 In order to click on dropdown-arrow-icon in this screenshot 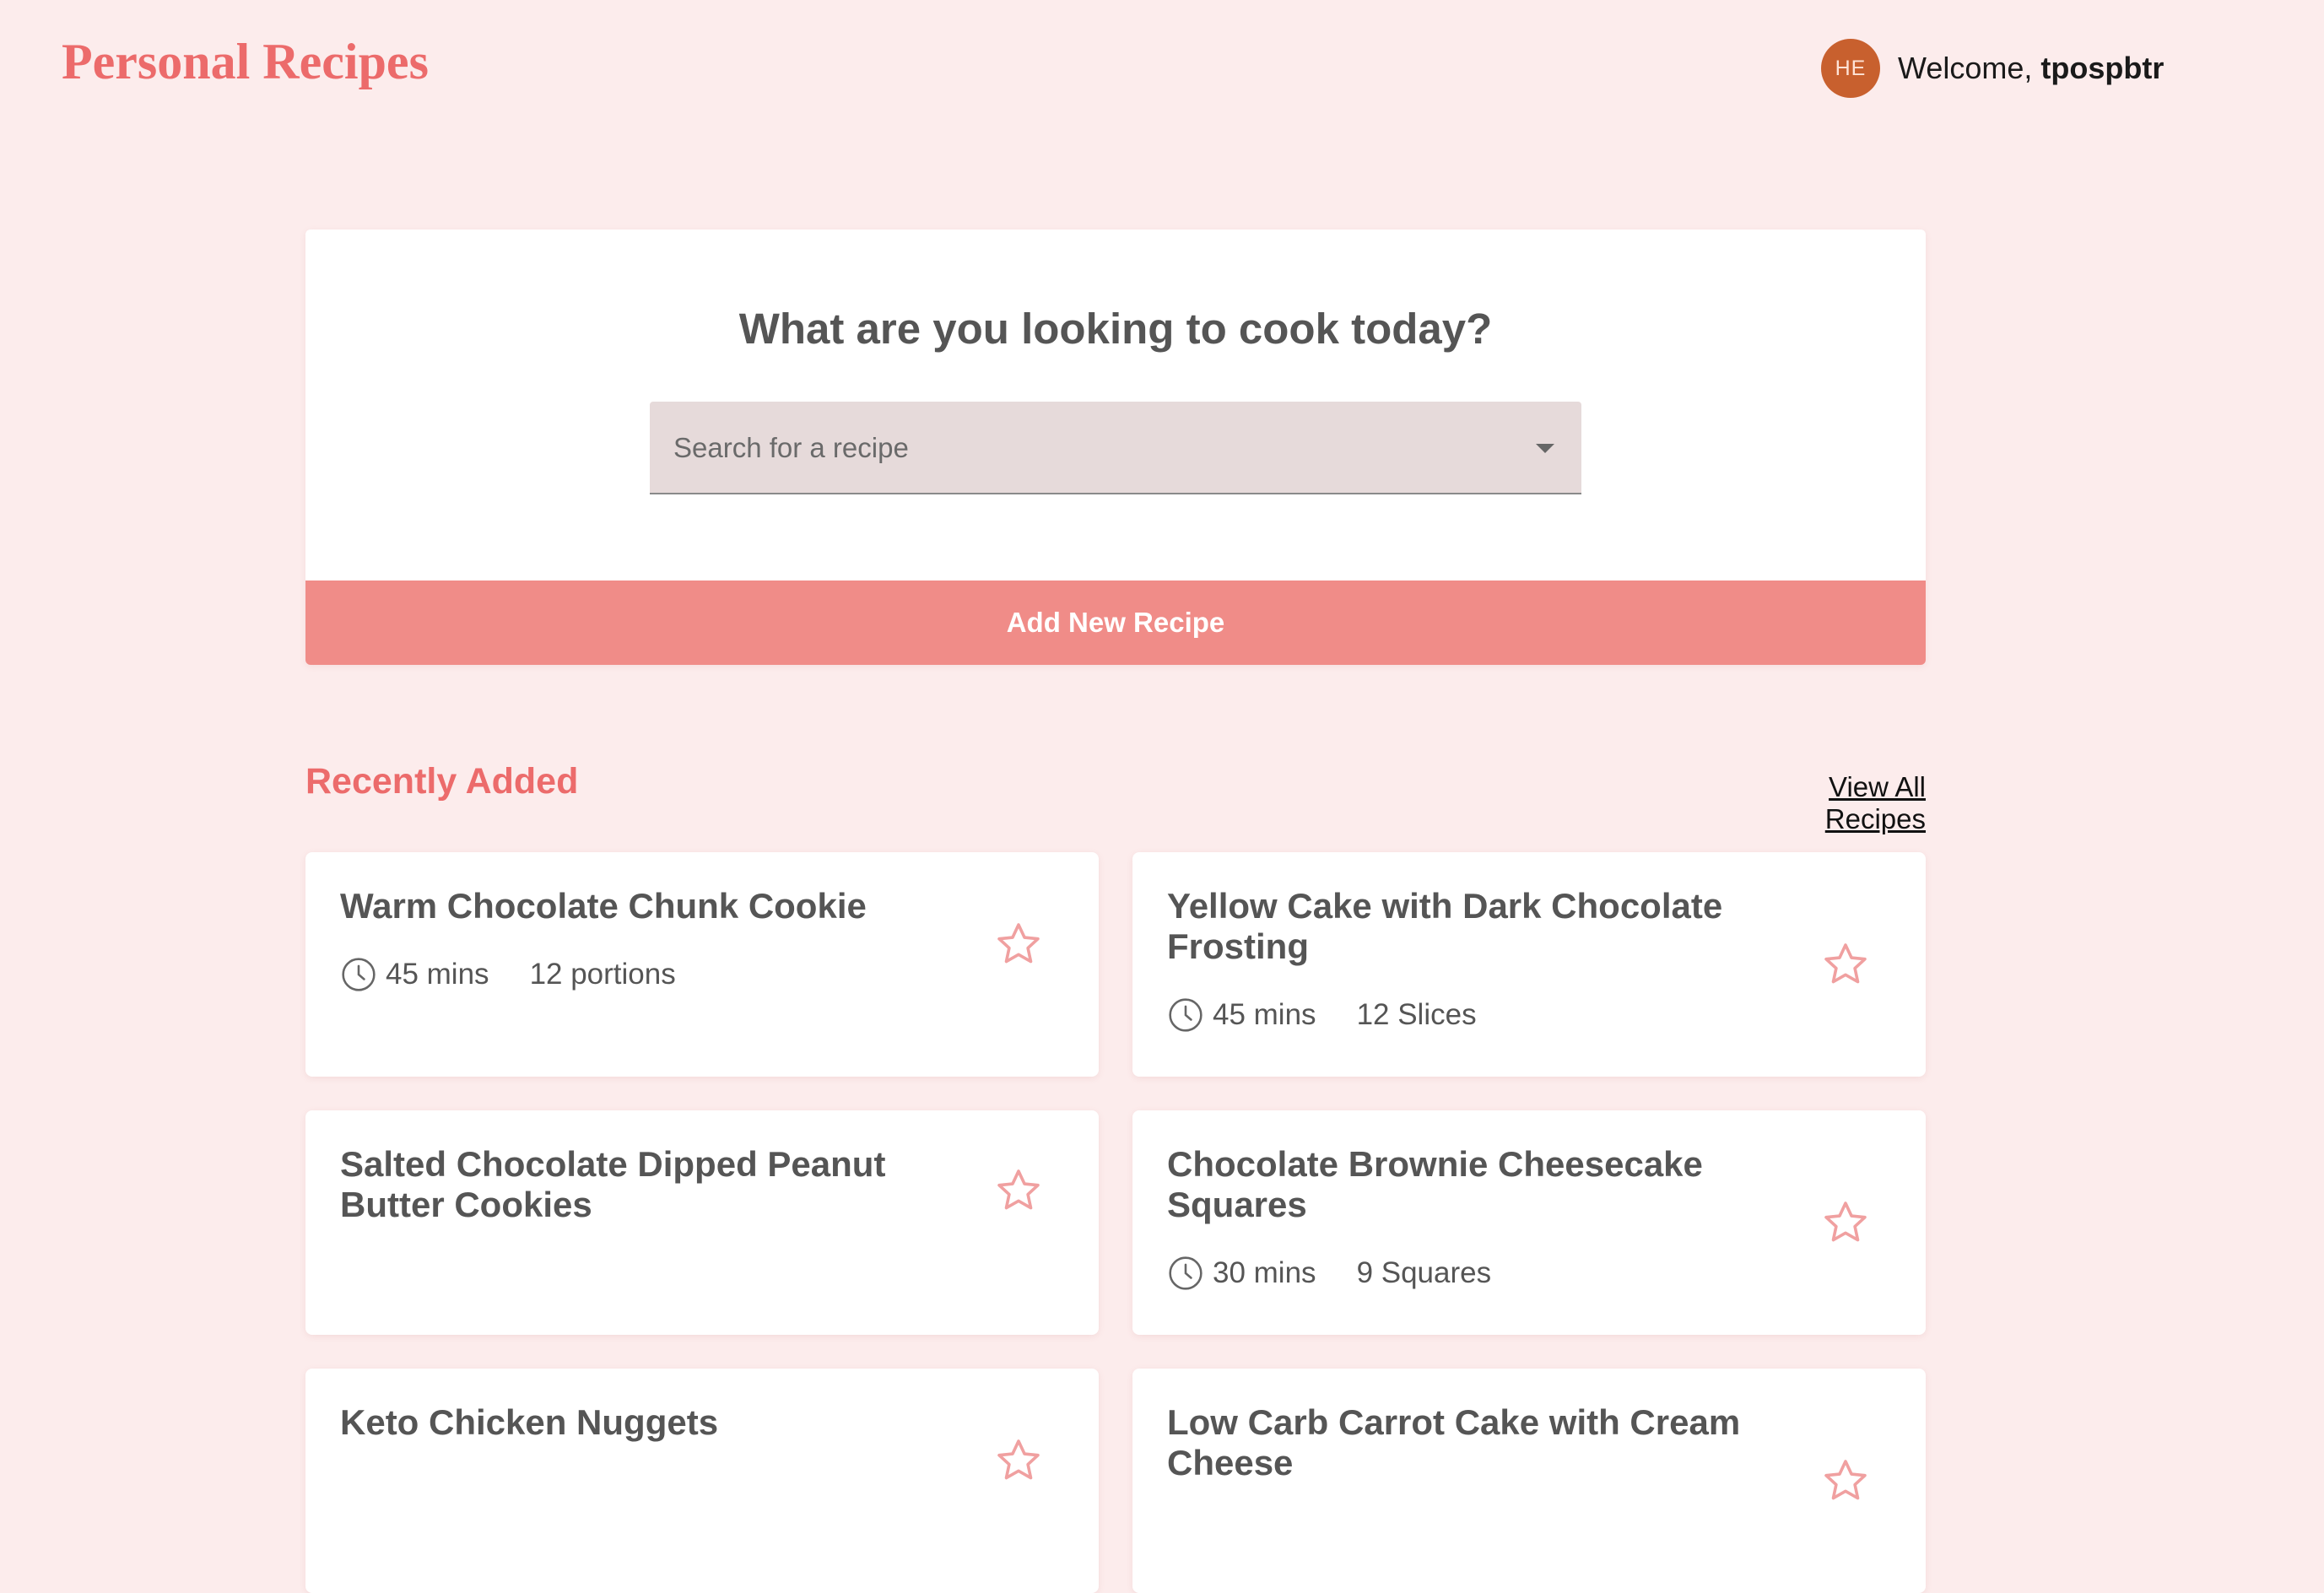, I will do `click(1545, 448)`.